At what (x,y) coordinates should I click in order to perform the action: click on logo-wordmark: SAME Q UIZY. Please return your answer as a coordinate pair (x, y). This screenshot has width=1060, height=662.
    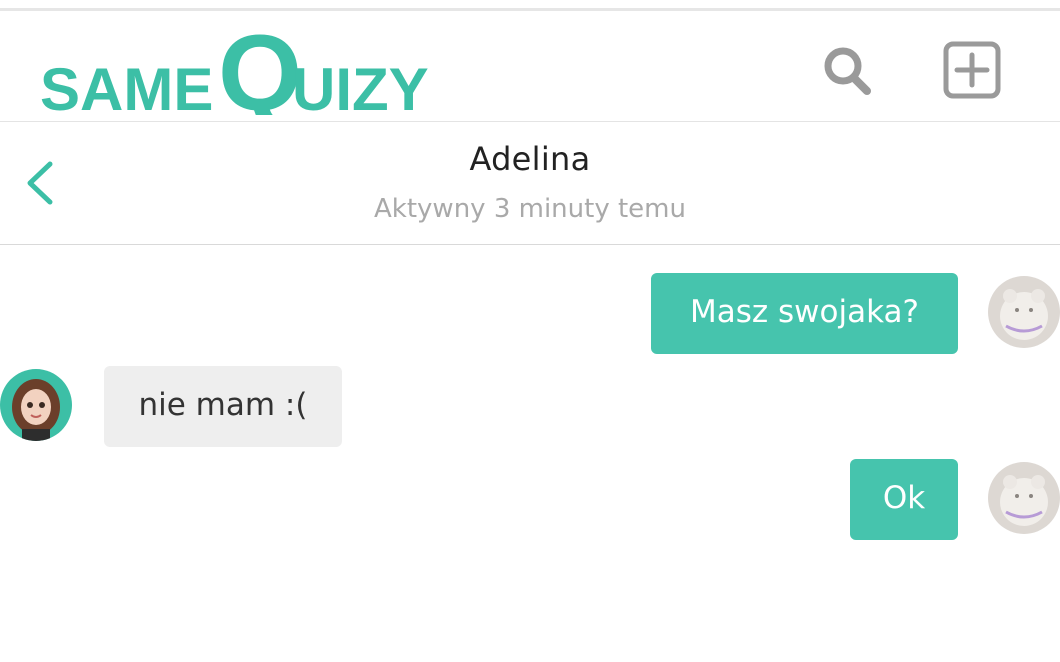
    Looking at the image, I should click on (234, 72).